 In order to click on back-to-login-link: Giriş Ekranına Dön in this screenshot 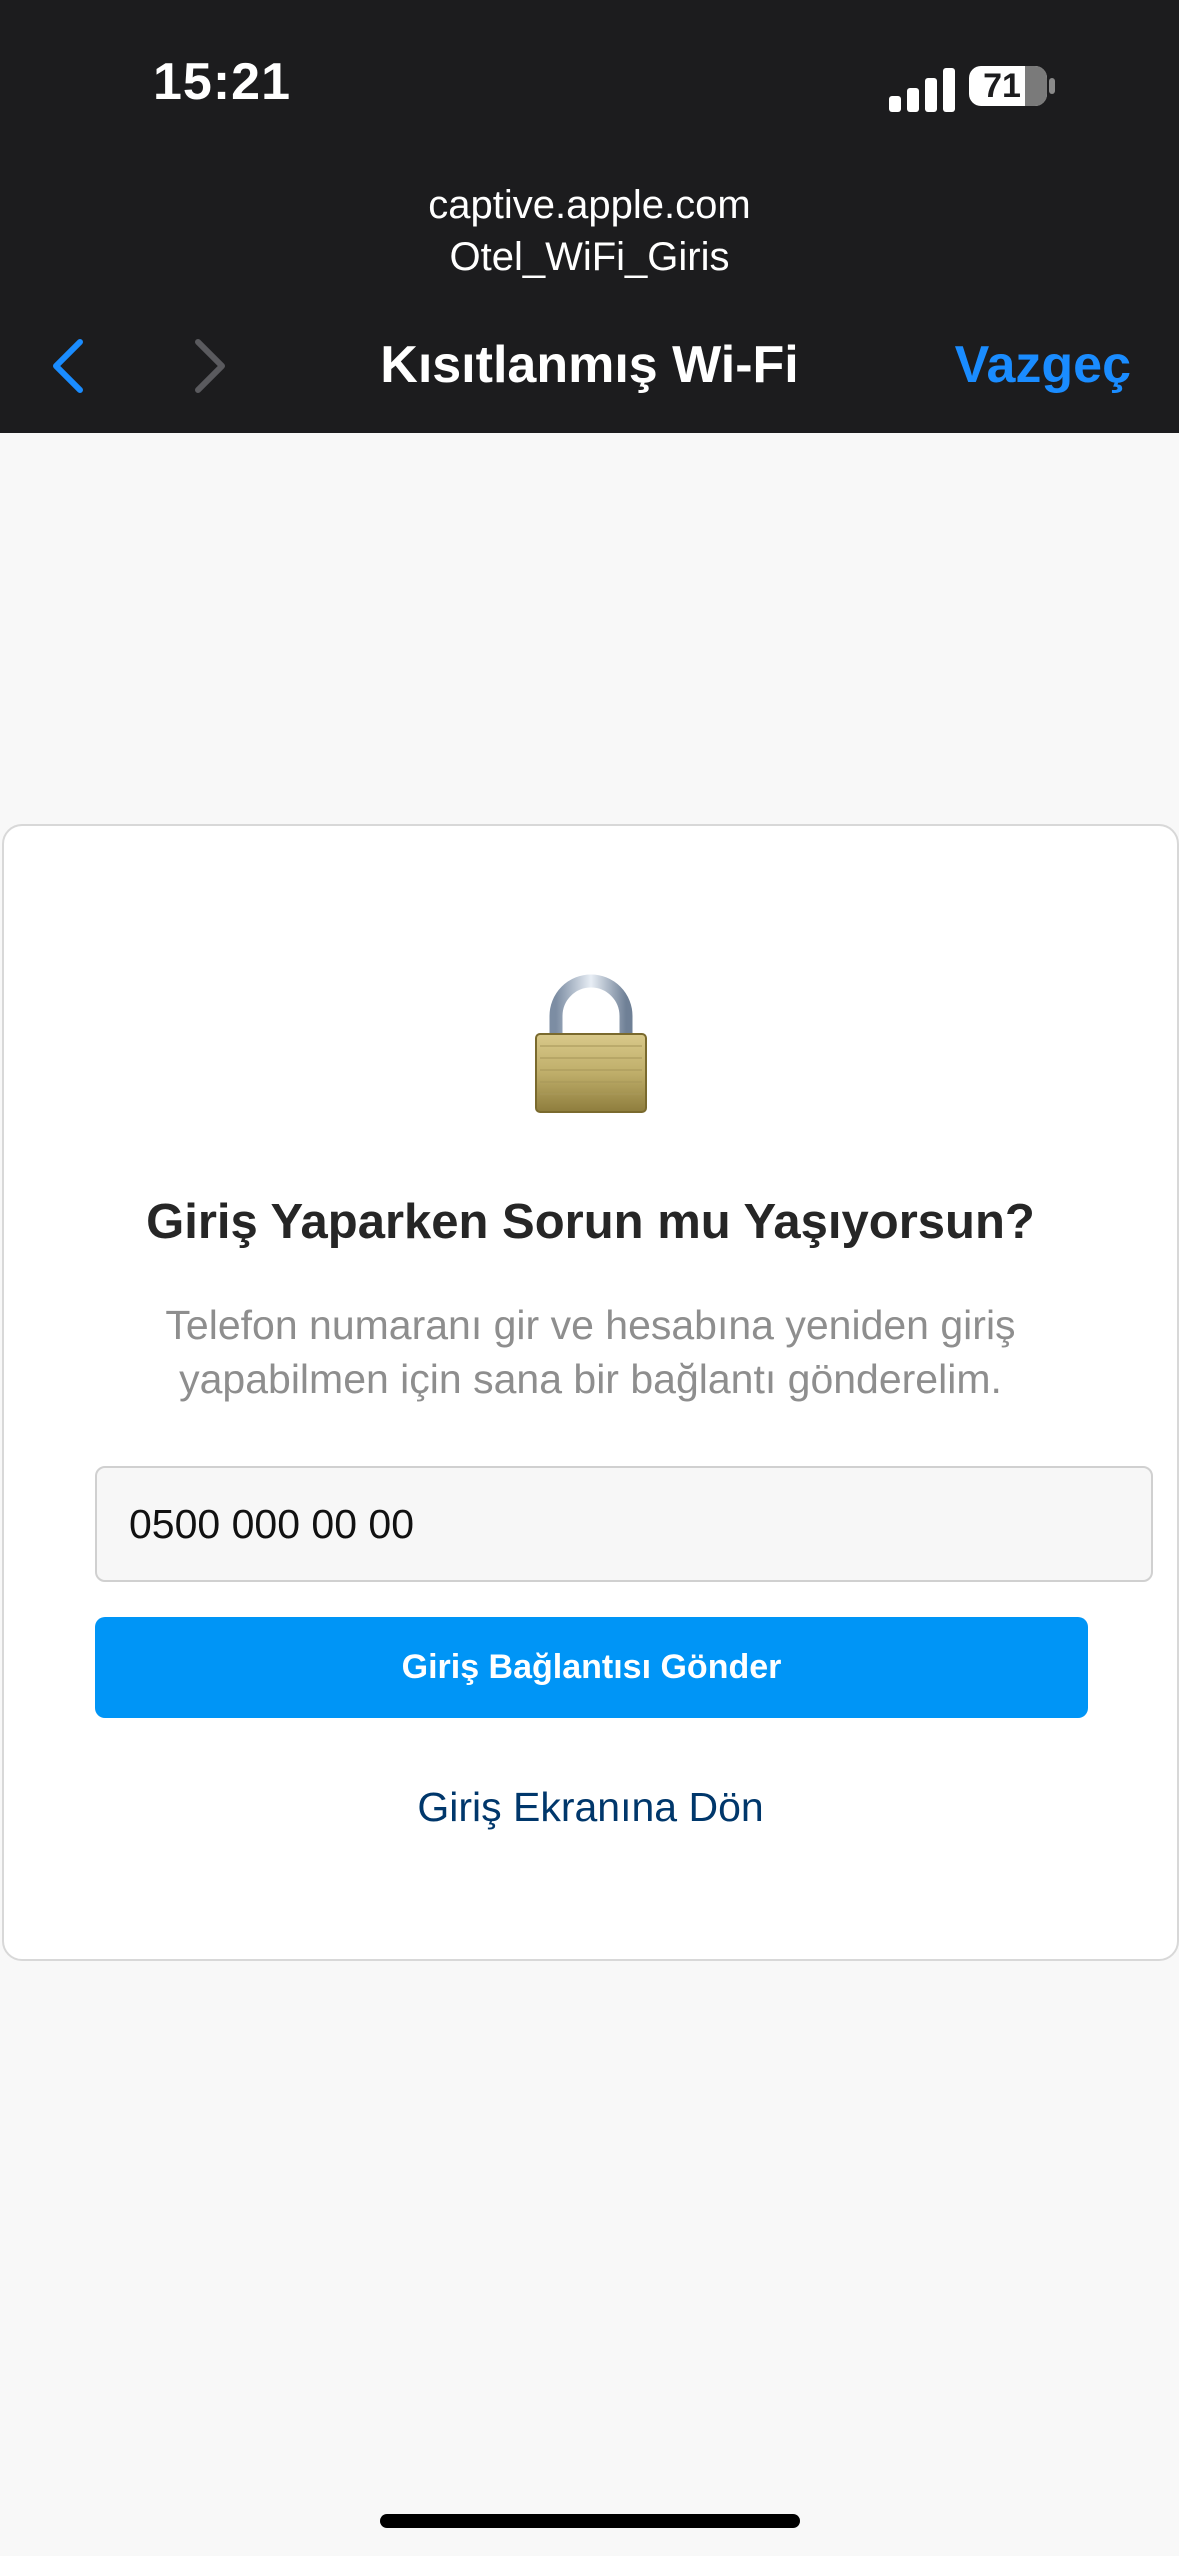, I will do `click(590, 1807)`.